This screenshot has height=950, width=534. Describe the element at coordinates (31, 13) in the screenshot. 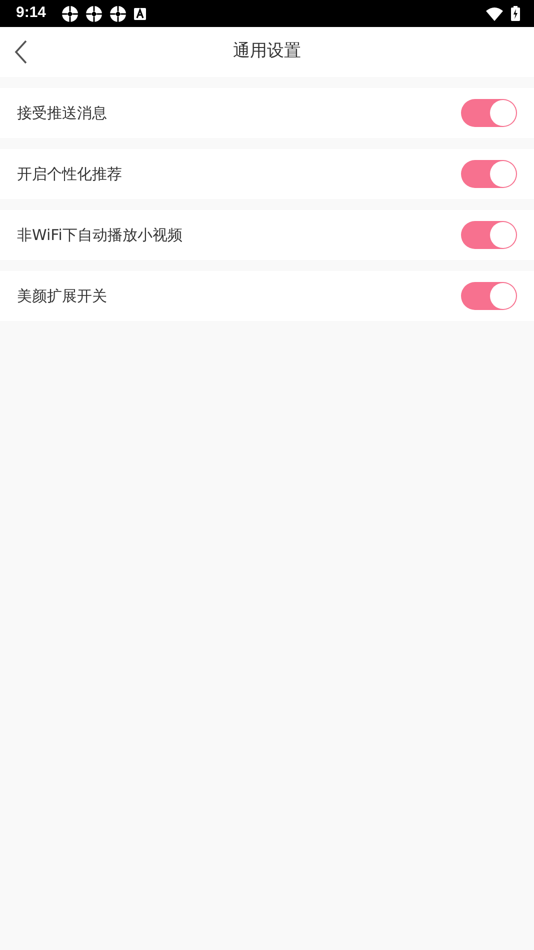

I see `status-time: 9:14` at that location.